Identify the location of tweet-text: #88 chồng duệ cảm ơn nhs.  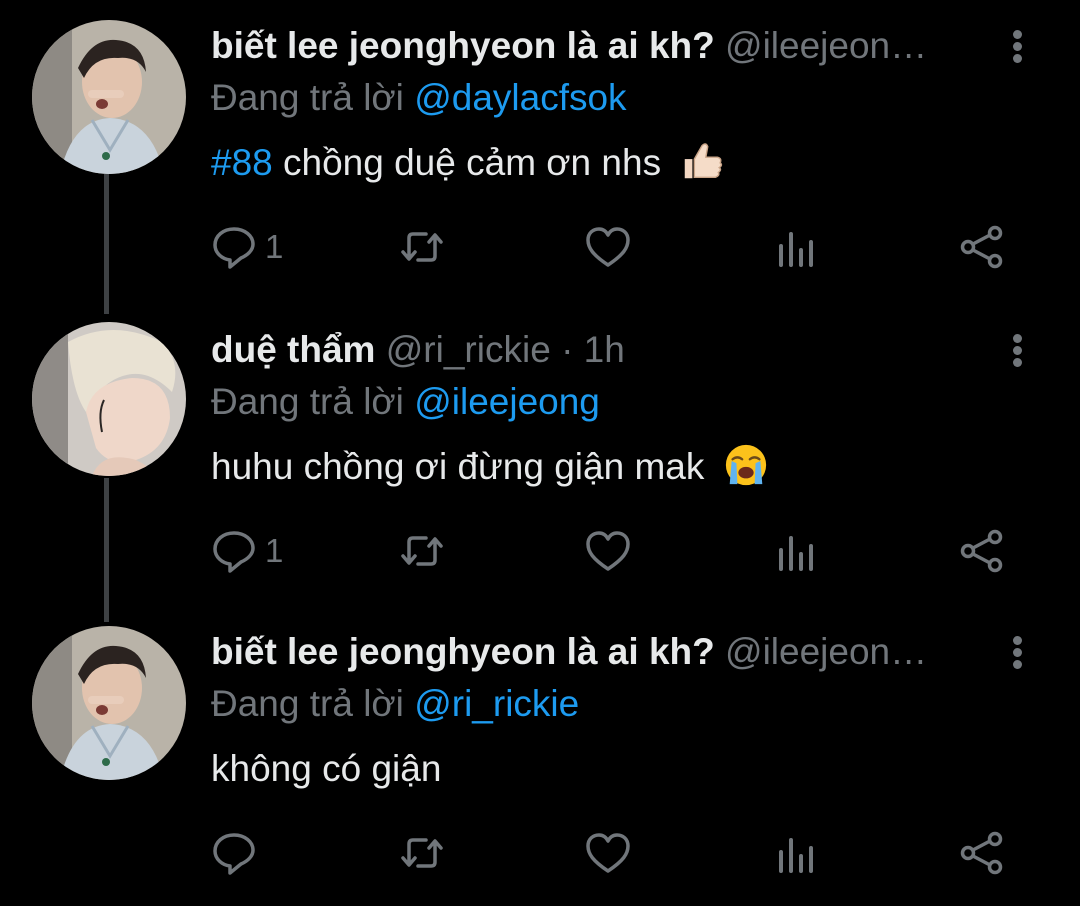
(468, 164).